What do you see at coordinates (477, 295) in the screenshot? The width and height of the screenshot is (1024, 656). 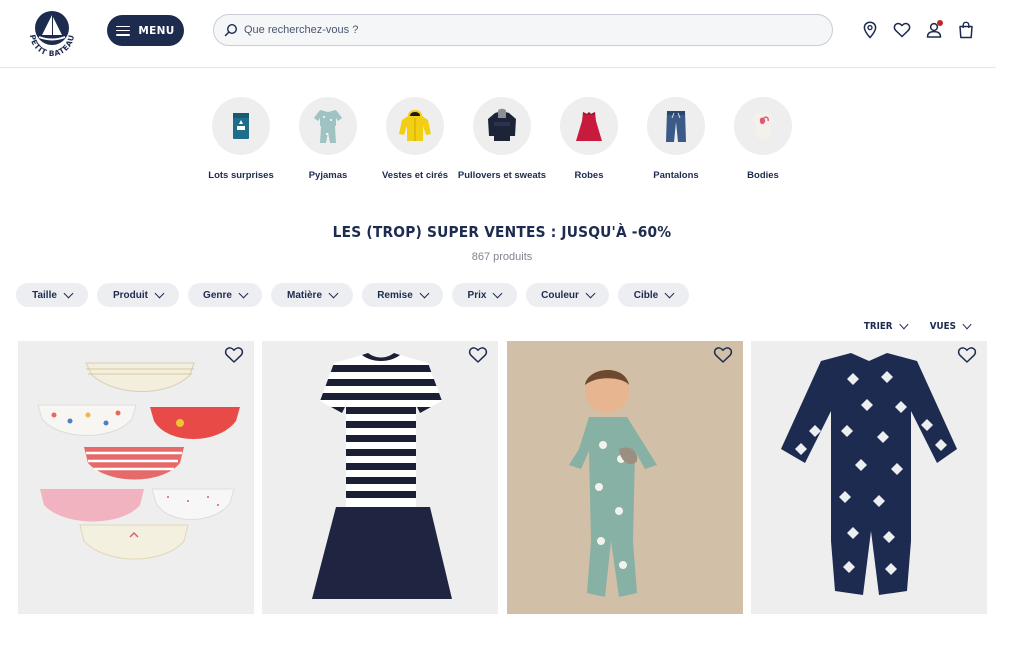 I see `filter-label: Prix` at bounding box center [477, 295].